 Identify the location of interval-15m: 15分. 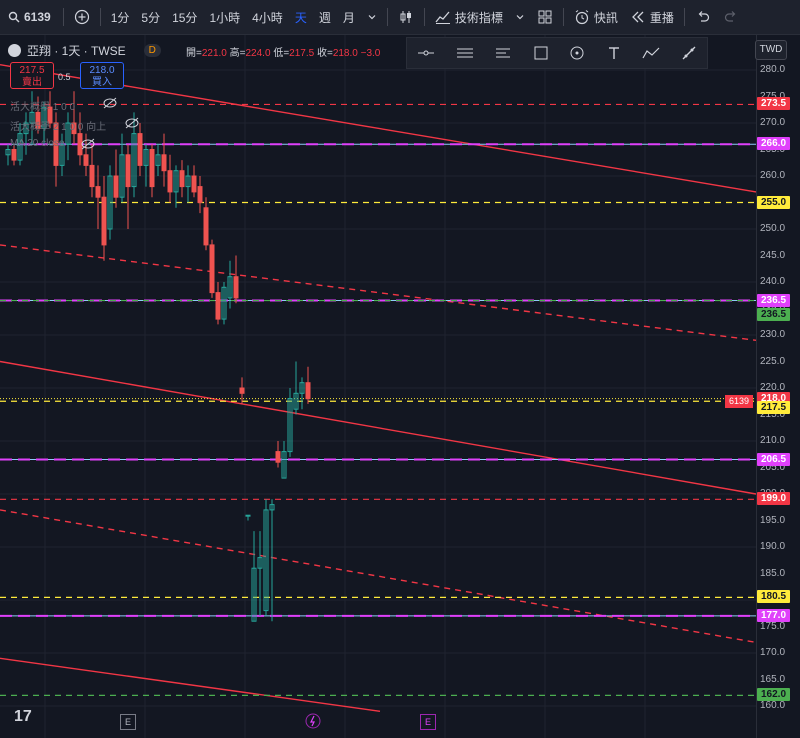
(184, 17).